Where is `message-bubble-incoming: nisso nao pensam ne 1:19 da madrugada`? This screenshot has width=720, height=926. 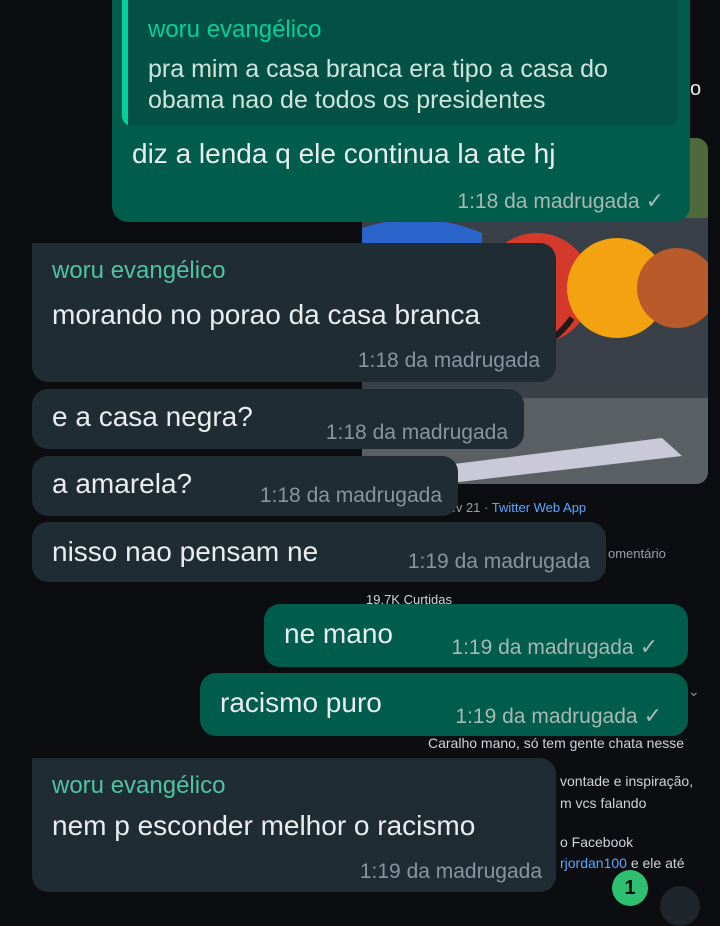
message-bubble-incoming: nisso nao pensam ne 1:19 da madrugada is located at coordinates (319, 552).